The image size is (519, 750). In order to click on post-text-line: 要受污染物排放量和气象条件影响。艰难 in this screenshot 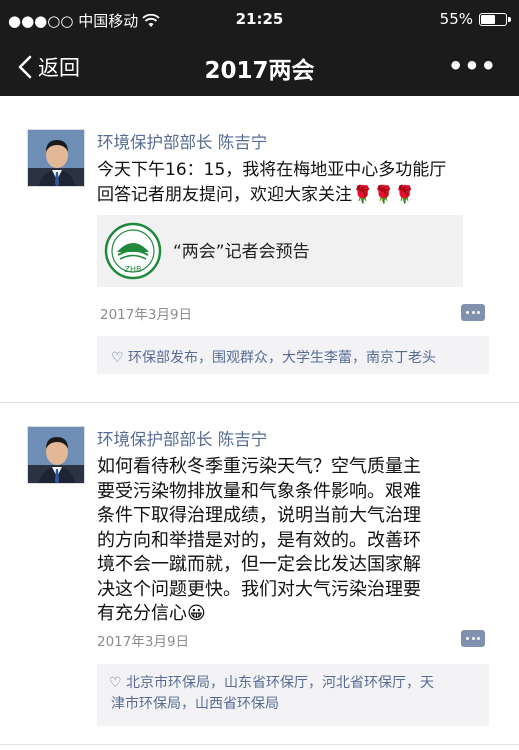, I will do `click(259, 491)`.